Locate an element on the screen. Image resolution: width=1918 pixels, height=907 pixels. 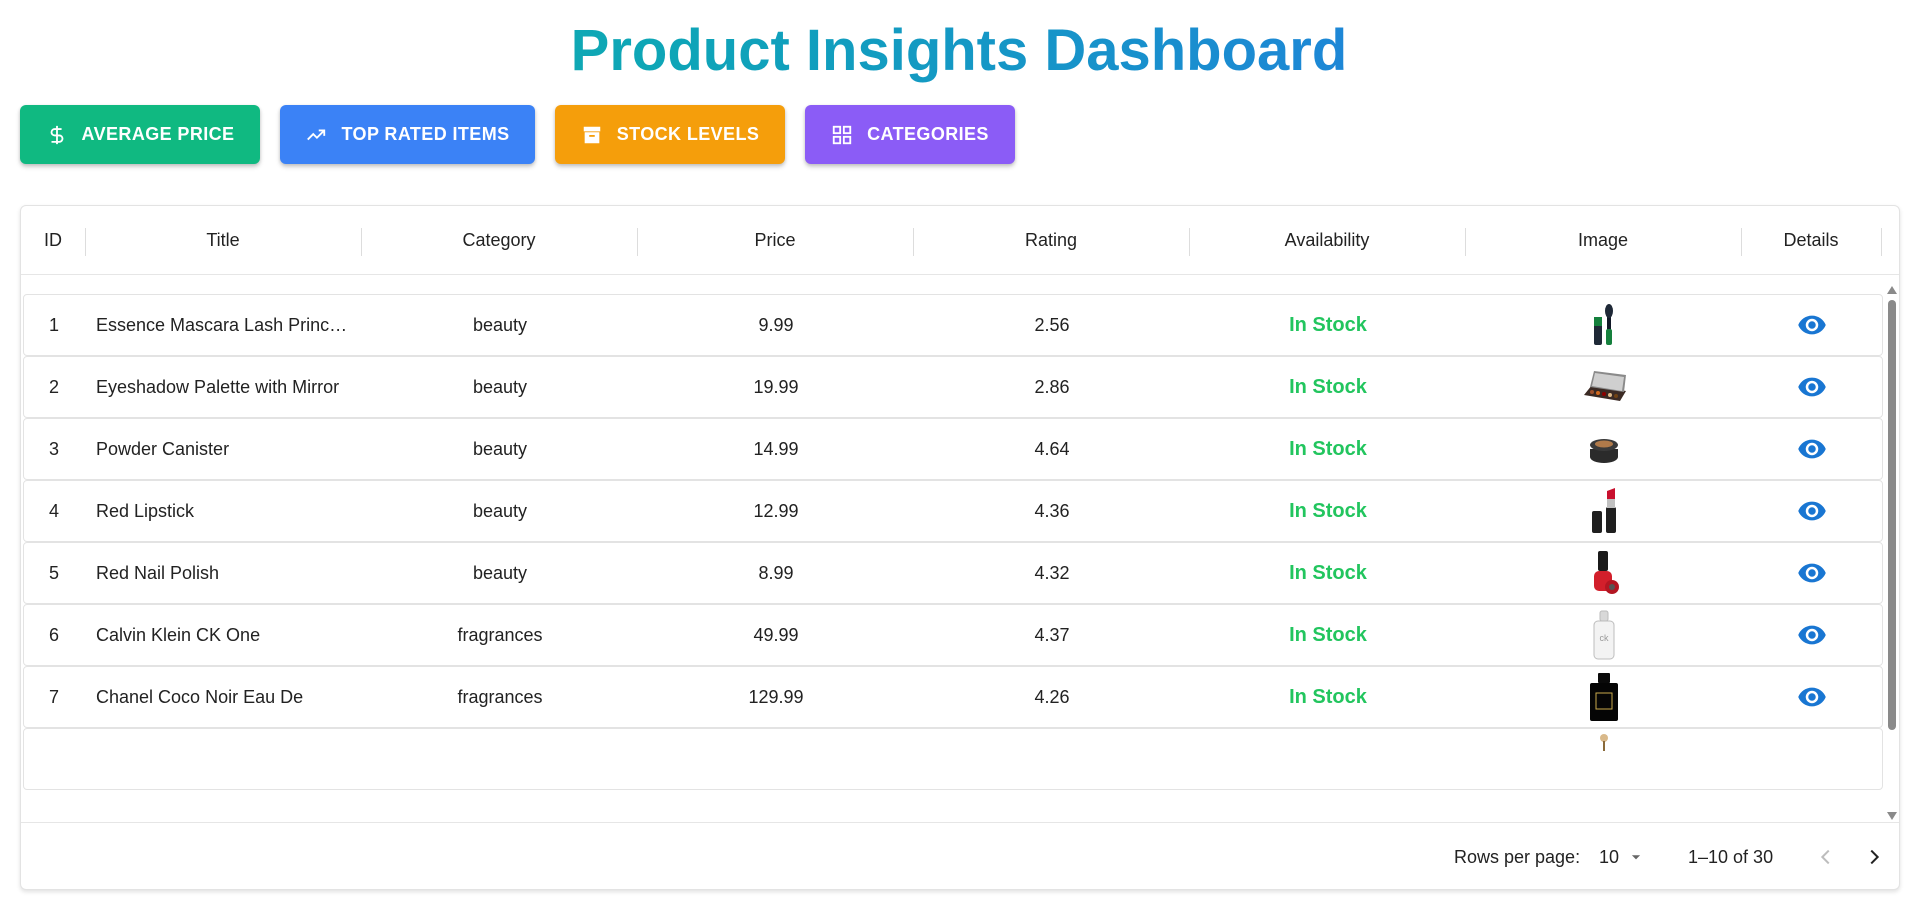
cell-title: Powder Canister is located at coordinates (163, 448).